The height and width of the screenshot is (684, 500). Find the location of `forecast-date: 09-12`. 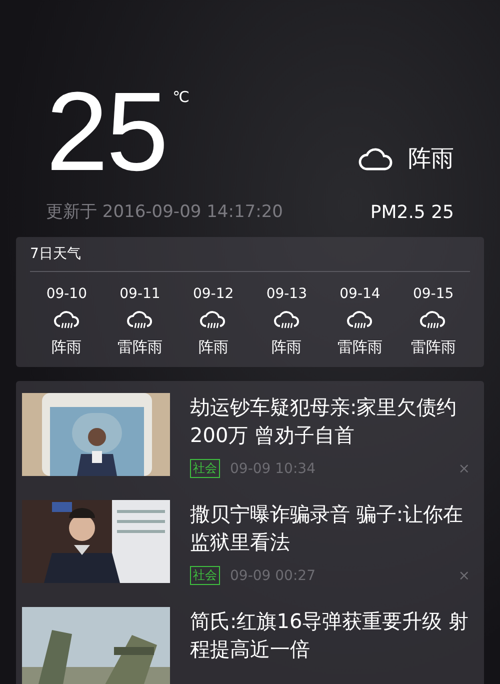

forecast-date: 09-12 is located at coordinates (213, 294).